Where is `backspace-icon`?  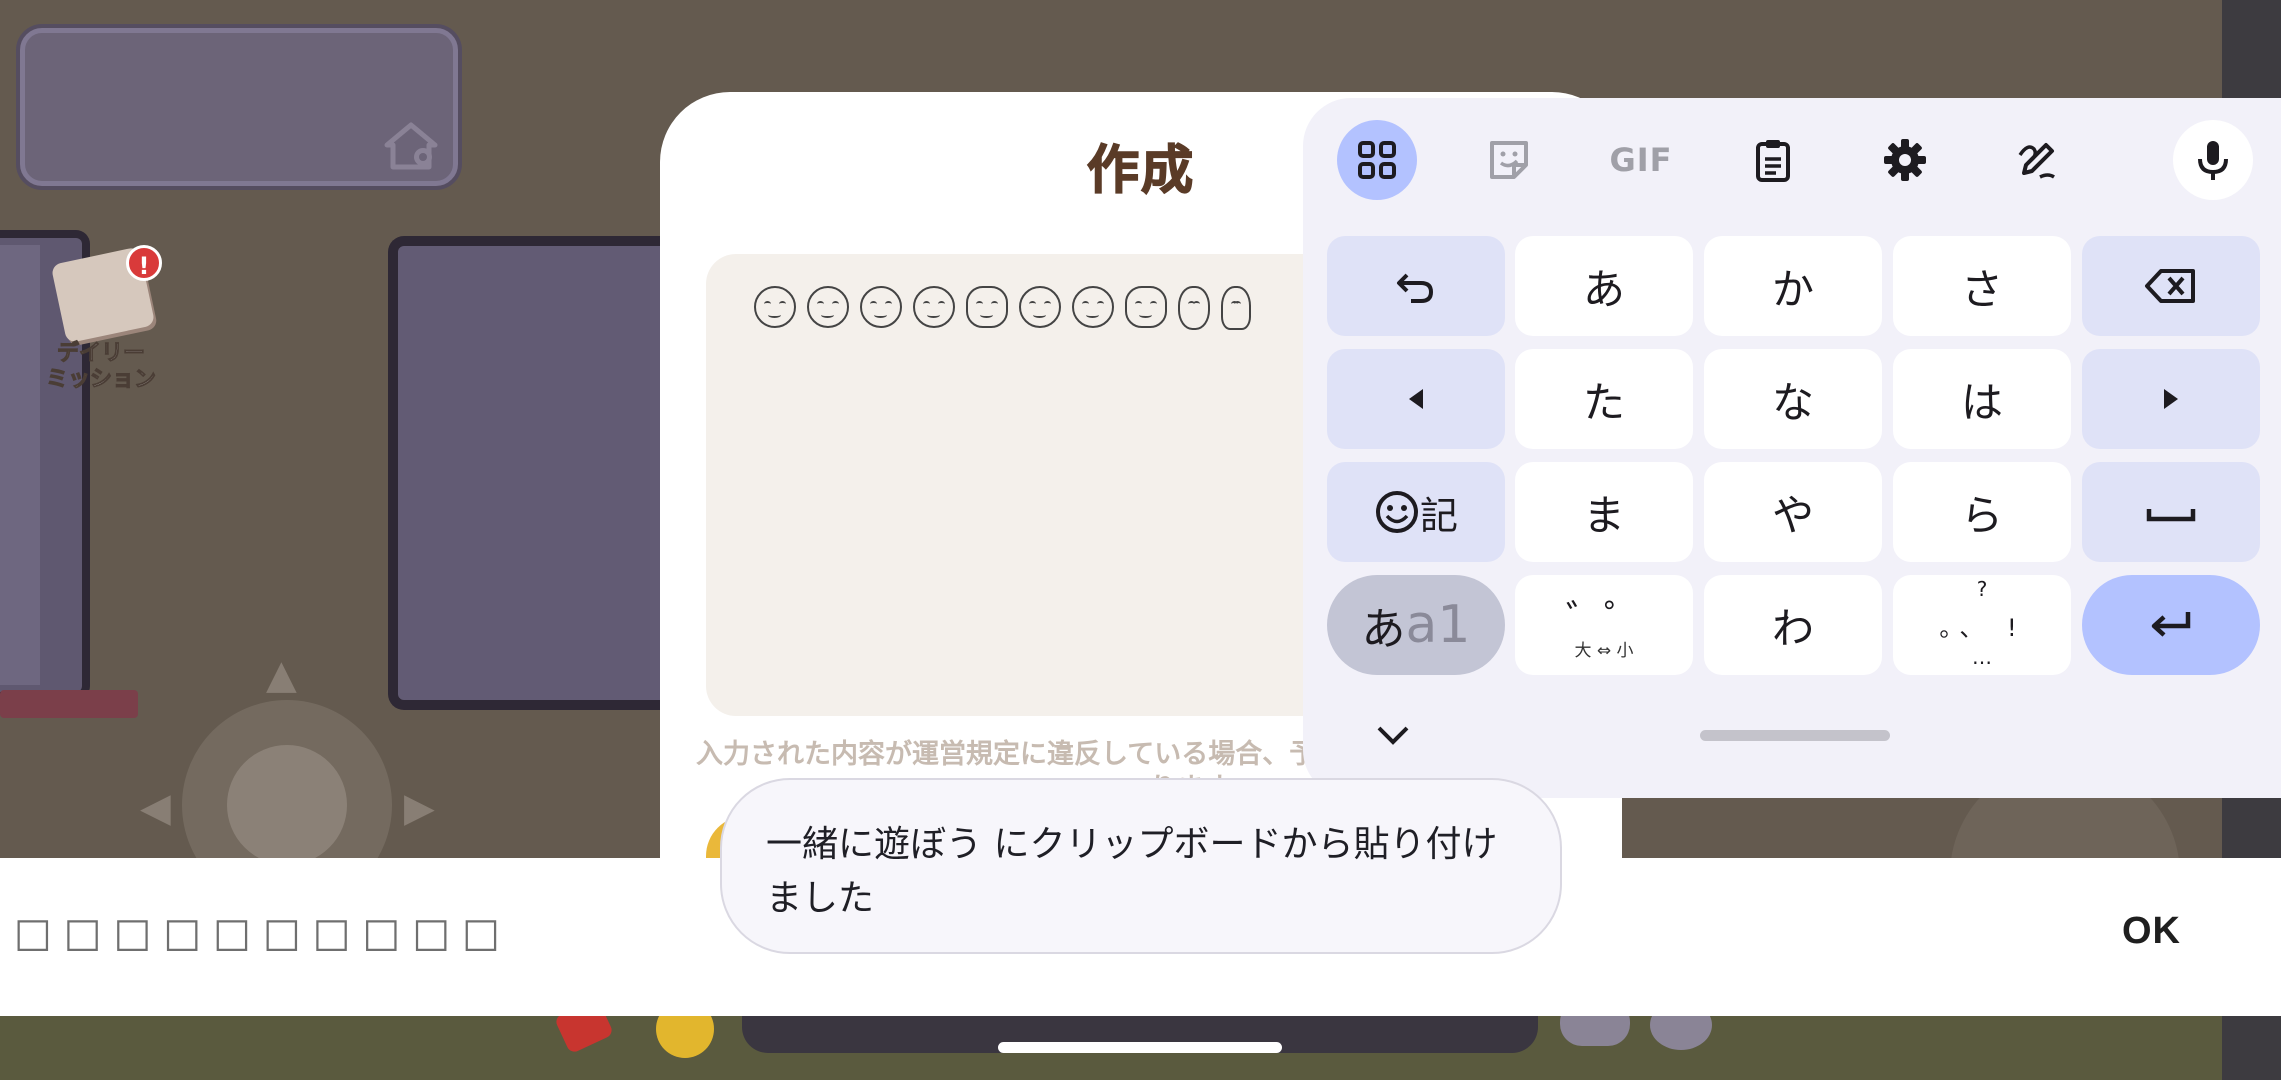 backspace-icon is located at coordinates (2170, 286).